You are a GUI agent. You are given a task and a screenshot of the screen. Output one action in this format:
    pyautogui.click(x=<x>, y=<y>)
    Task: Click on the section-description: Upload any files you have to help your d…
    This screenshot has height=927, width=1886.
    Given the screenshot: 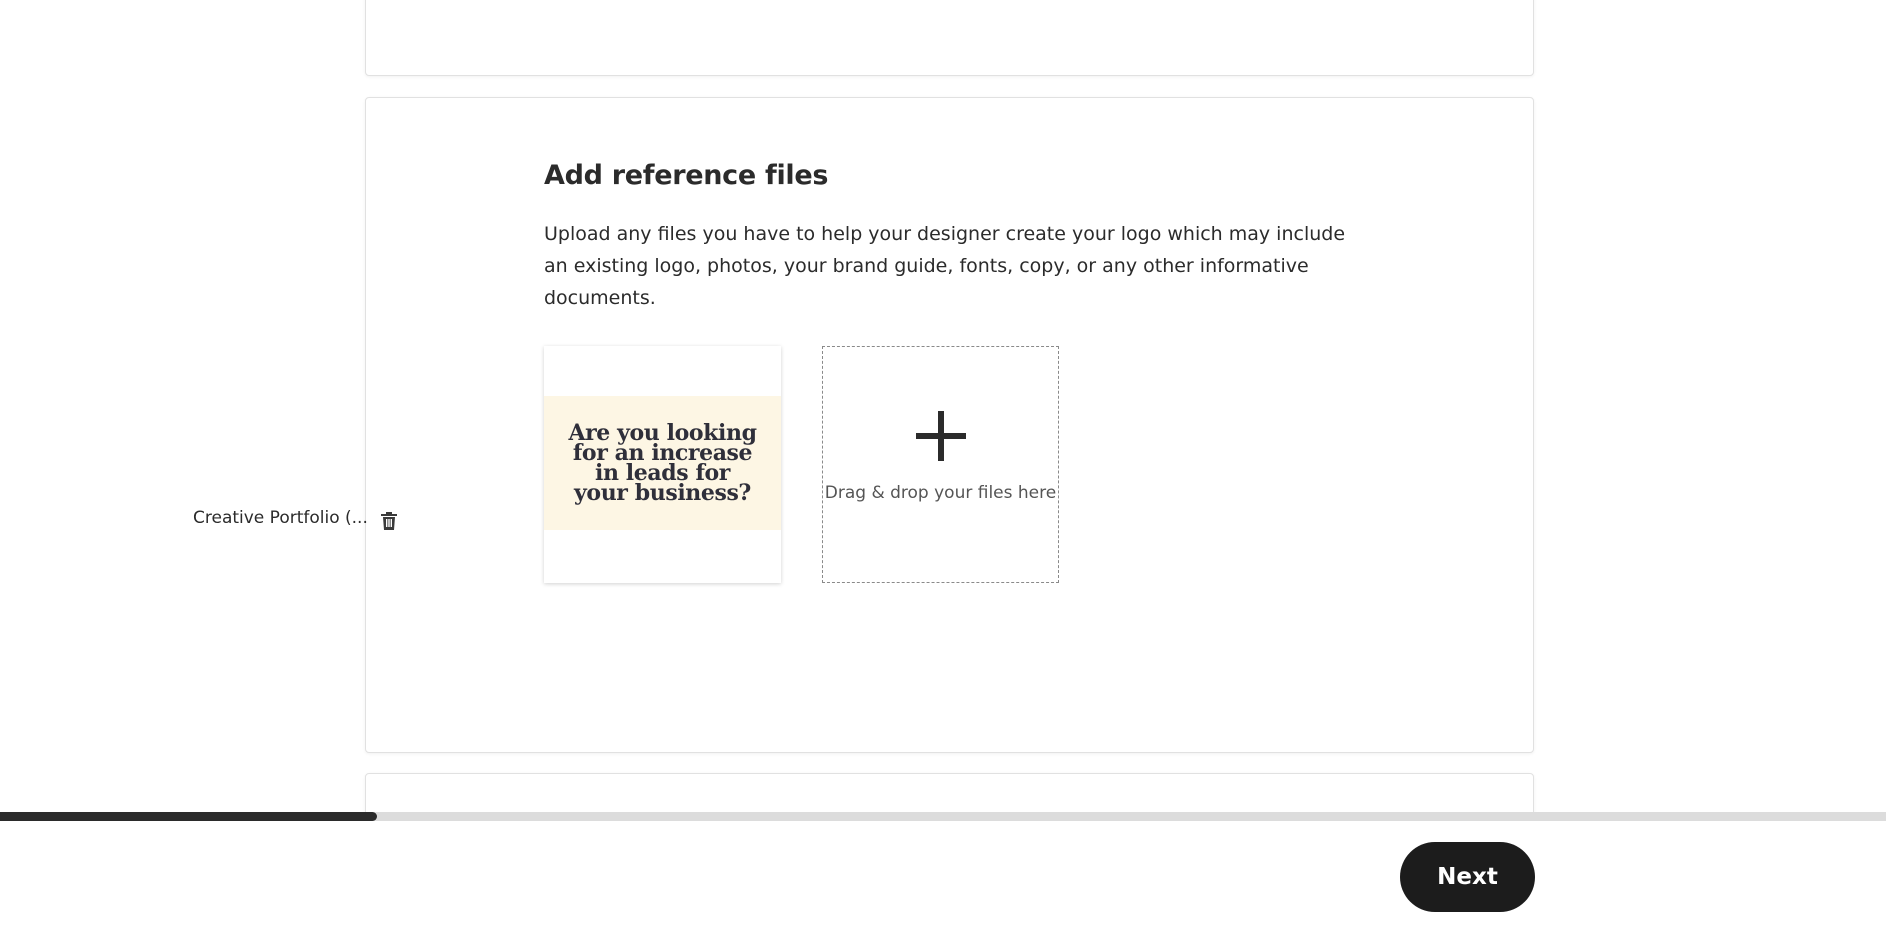 What is the action you would take?
    pyautogui.click(x=945, y=266)
    